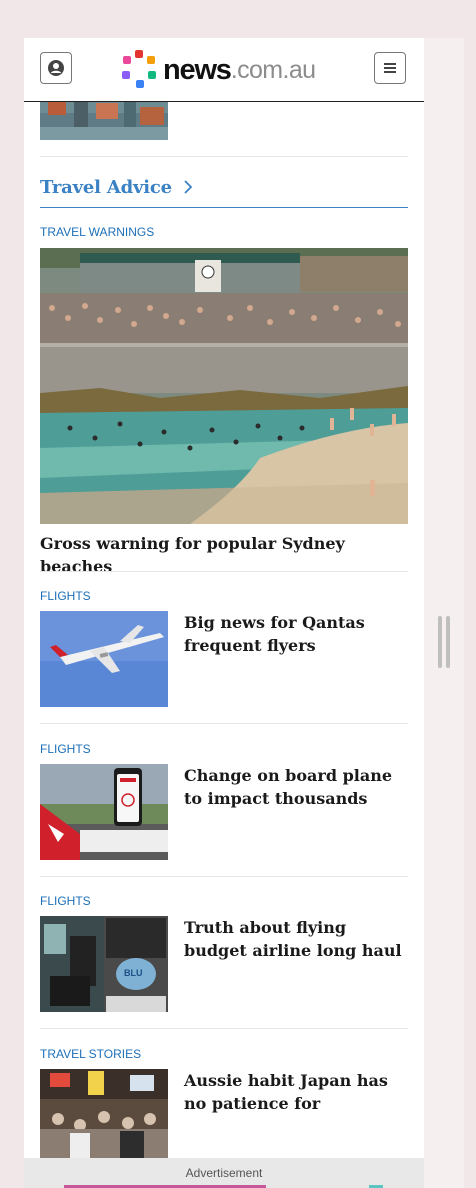 The image size is (476, 1188). Describe the element at coordinates (444, 613) in the screenshot. I see `page-margin` at that location.